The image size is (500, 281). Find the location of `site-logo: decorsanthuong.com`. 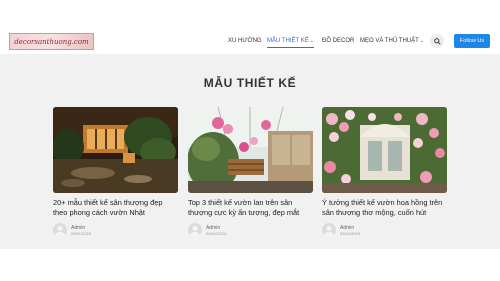

site-logo: decorsanthuong.com is located at coordinates (51, 41).